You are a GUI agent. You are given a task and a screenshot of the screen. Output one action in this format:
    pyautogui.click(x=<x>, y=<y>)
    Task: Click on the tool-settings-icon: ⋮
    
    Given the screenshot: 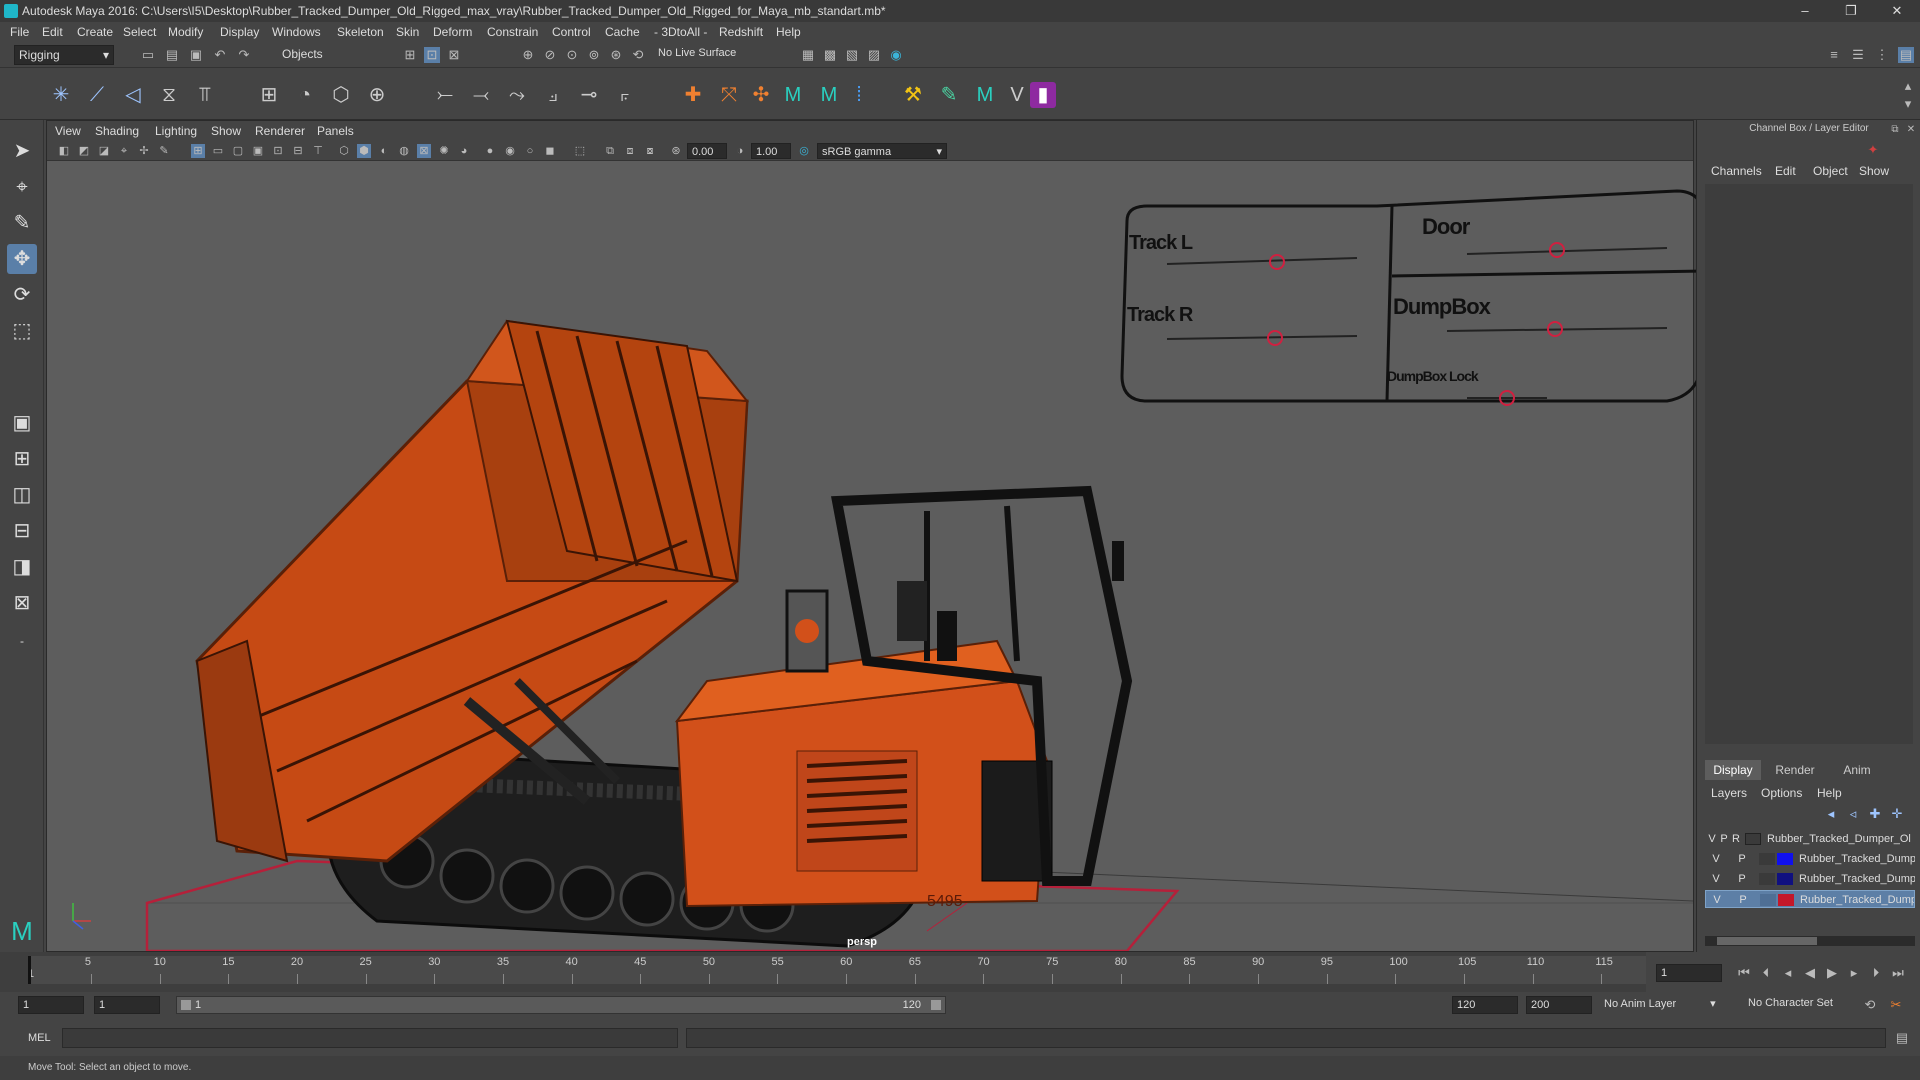 What is the action you would take?
    pyautogui.click(x=1882, y=55)
    